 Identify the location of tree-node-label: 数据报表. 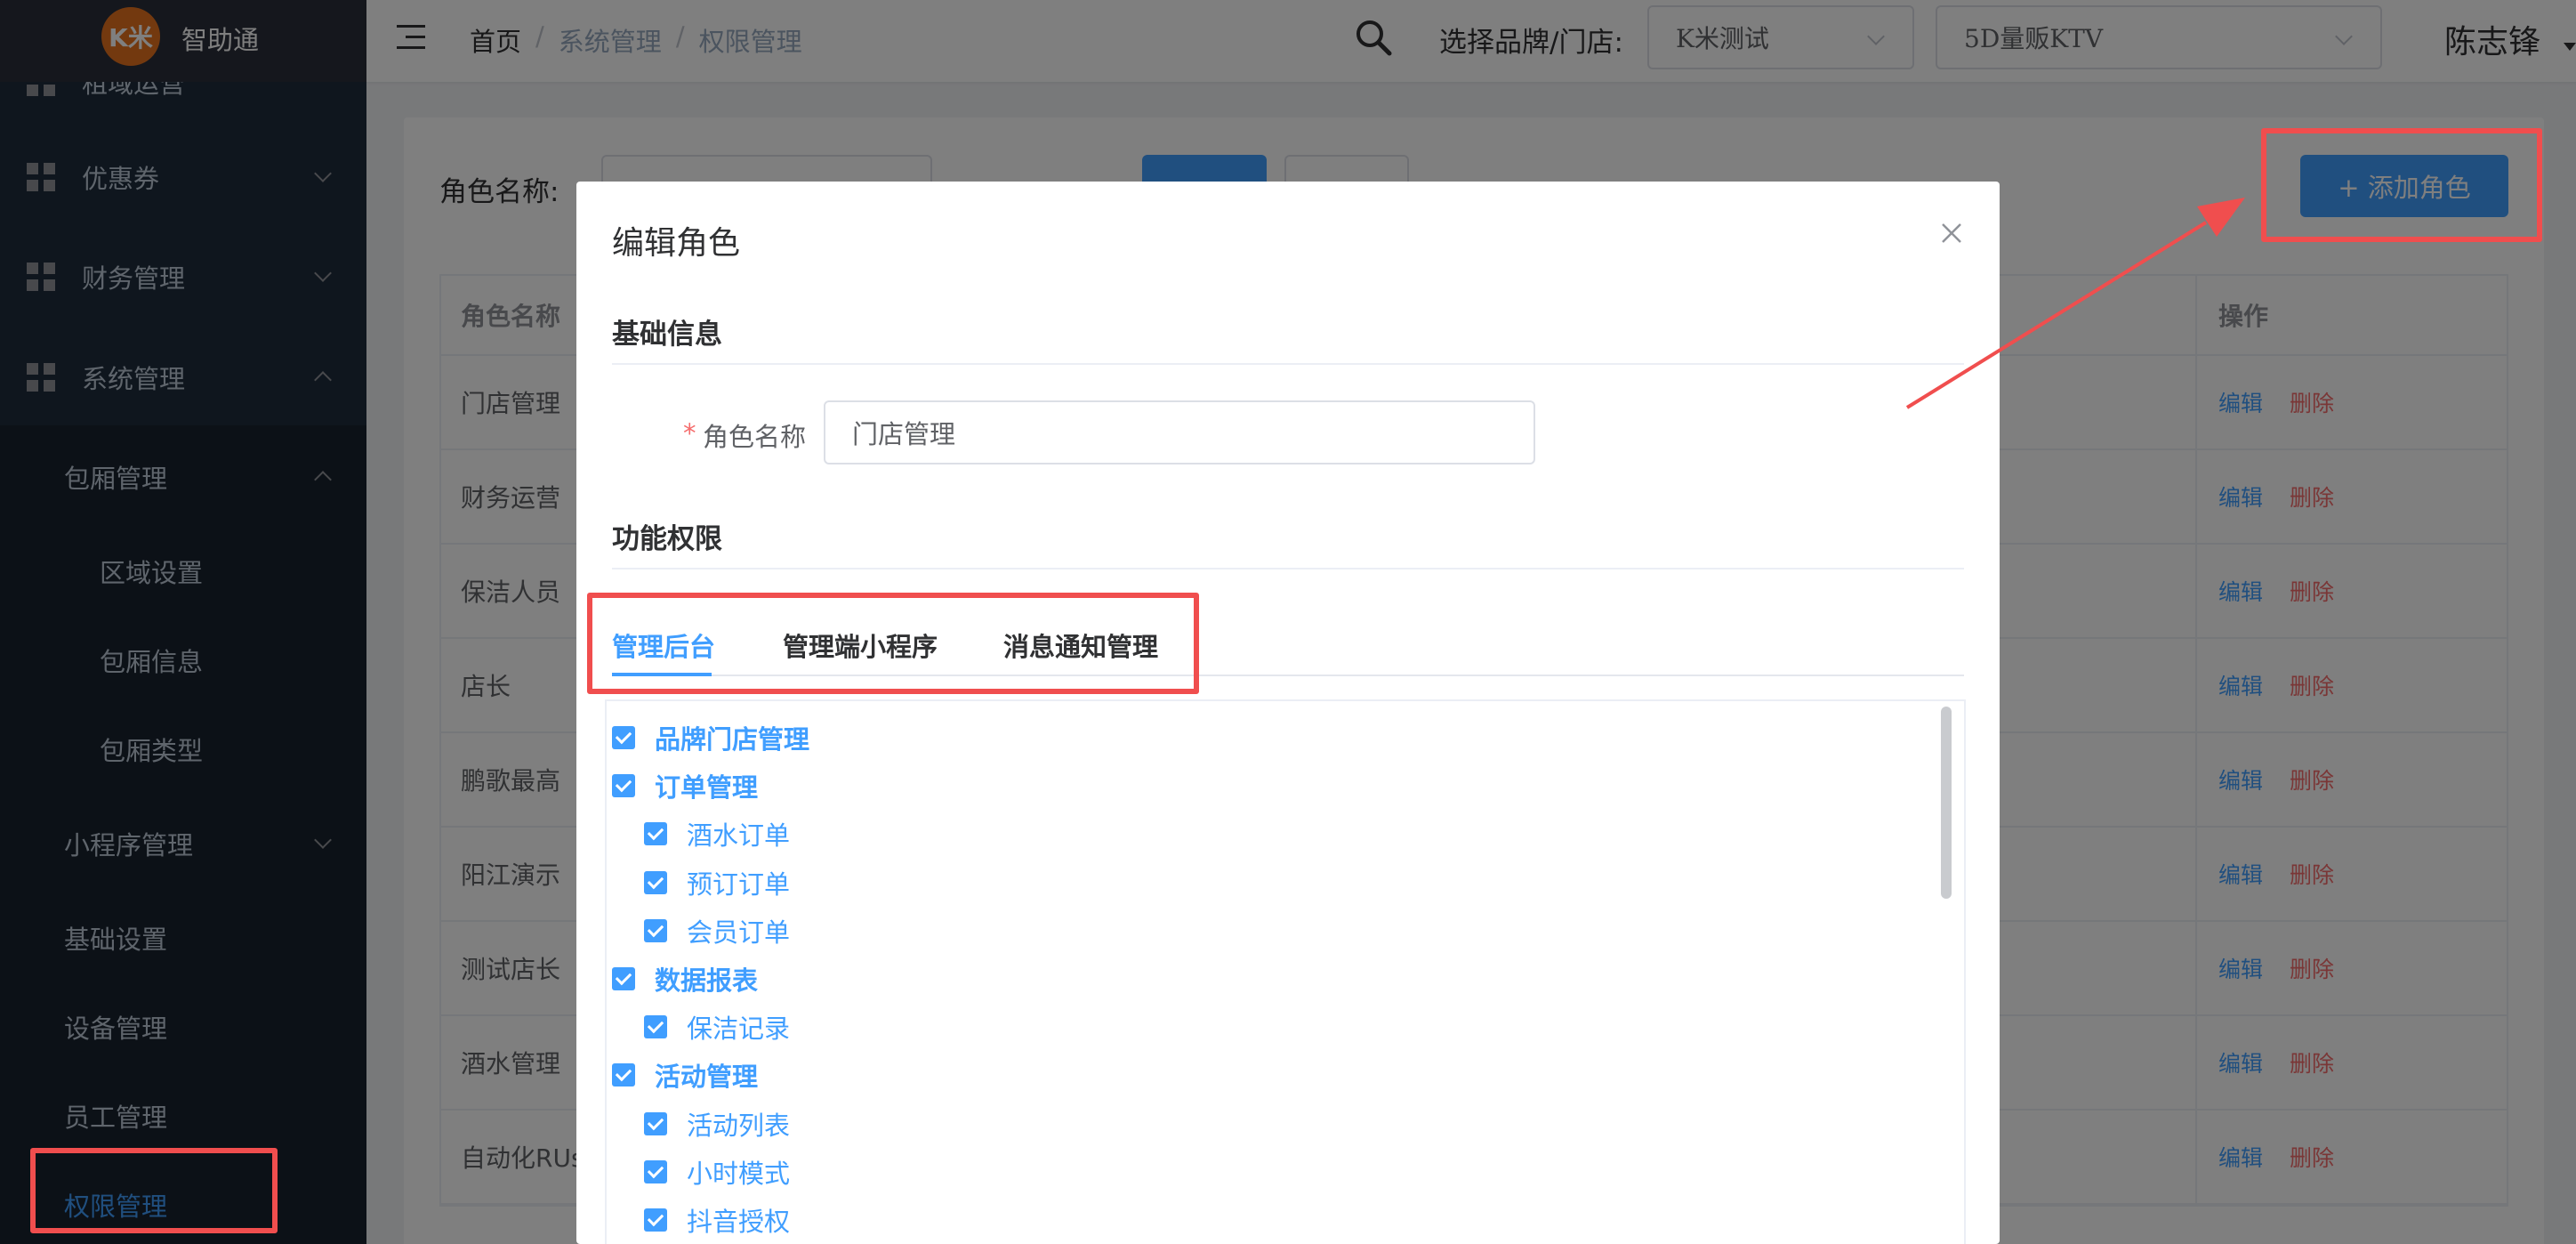
(707, 980).